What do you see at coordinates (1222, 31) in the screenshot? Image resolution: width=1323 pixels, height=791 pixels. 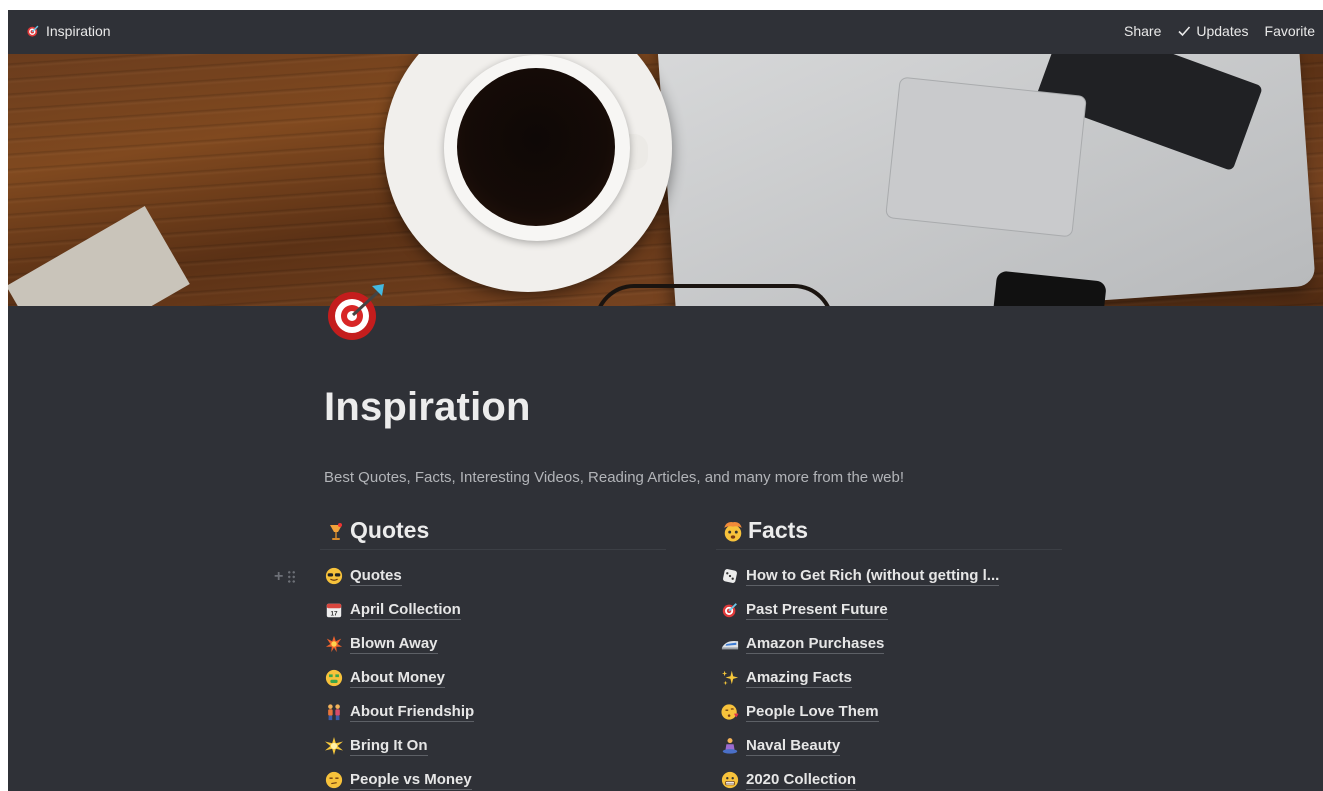 I see `updates-label: Updates` at bounding box center [1222, 31].